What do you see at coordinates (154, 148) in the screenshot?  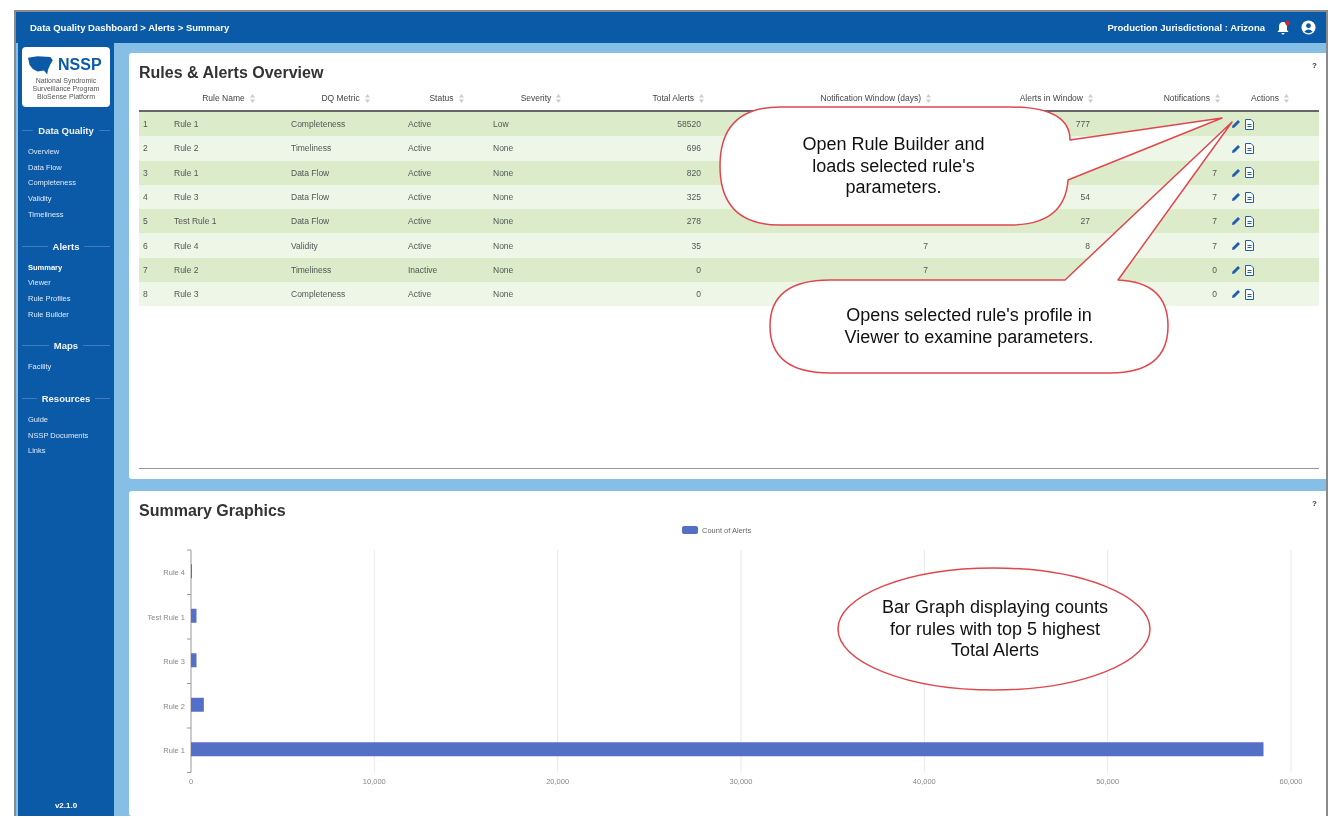 I see `table-cell: 2` at bounding box center [154, 148].